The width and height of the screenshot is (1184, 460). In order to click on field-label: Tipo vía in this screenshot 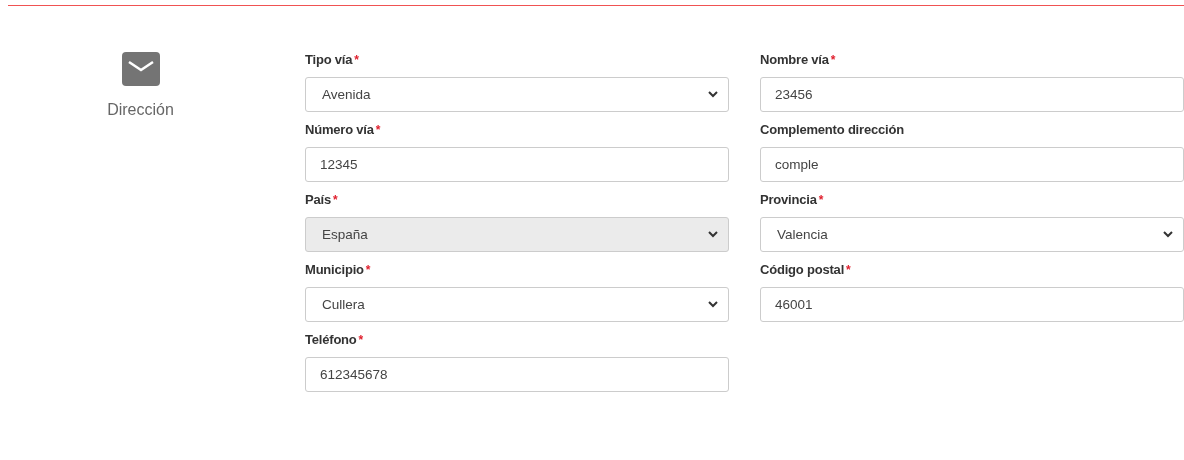, I will do `click(329, 59)`.